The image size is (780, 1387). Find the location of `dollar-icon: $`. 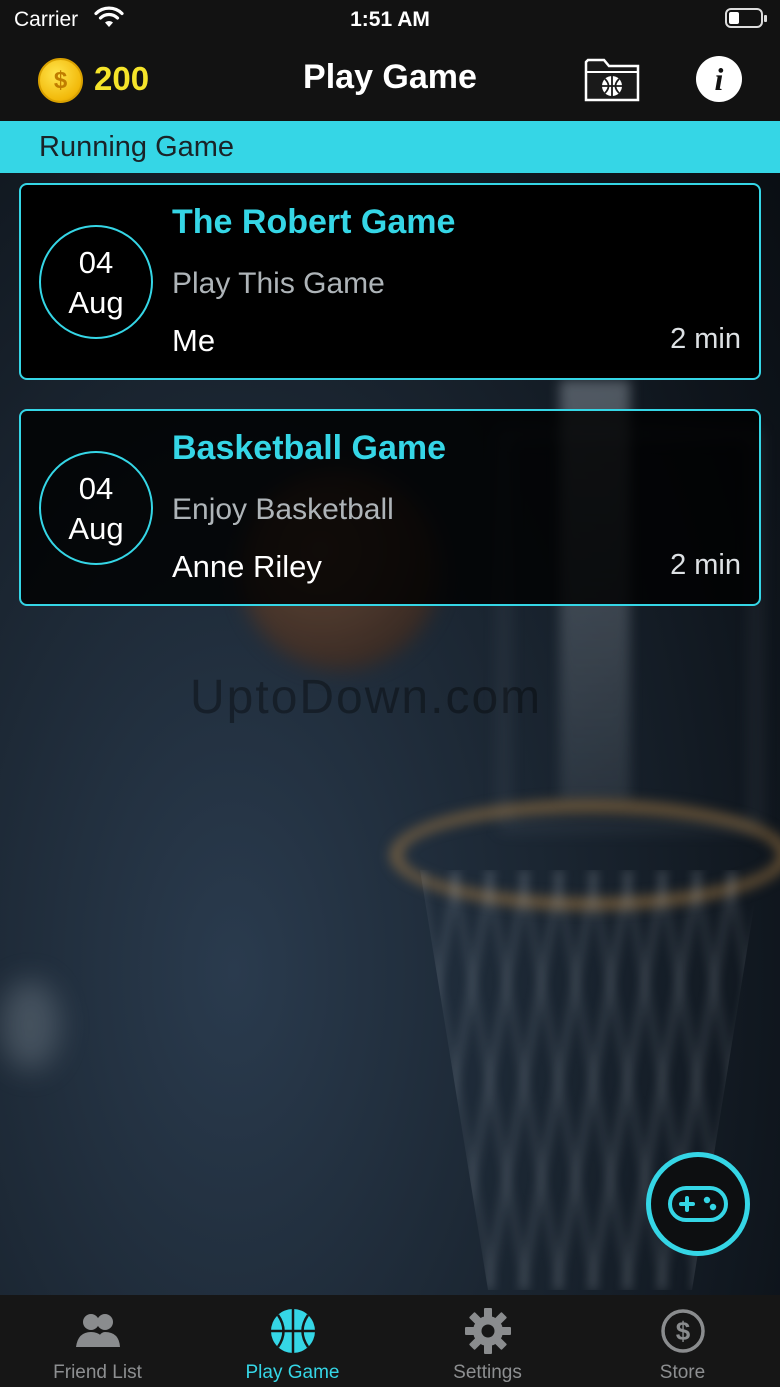

dollar-icon: $ is located at coordinates (683, 1331).